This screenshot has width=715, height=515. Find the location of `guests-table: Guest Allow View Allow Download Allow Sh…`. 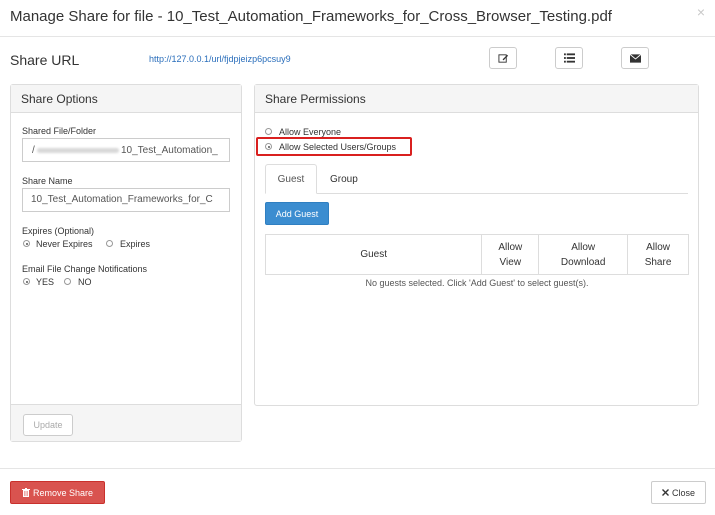

guests-table: Guest Allow View Allow Download Allow Sh… is located at coordinates (476, 261).